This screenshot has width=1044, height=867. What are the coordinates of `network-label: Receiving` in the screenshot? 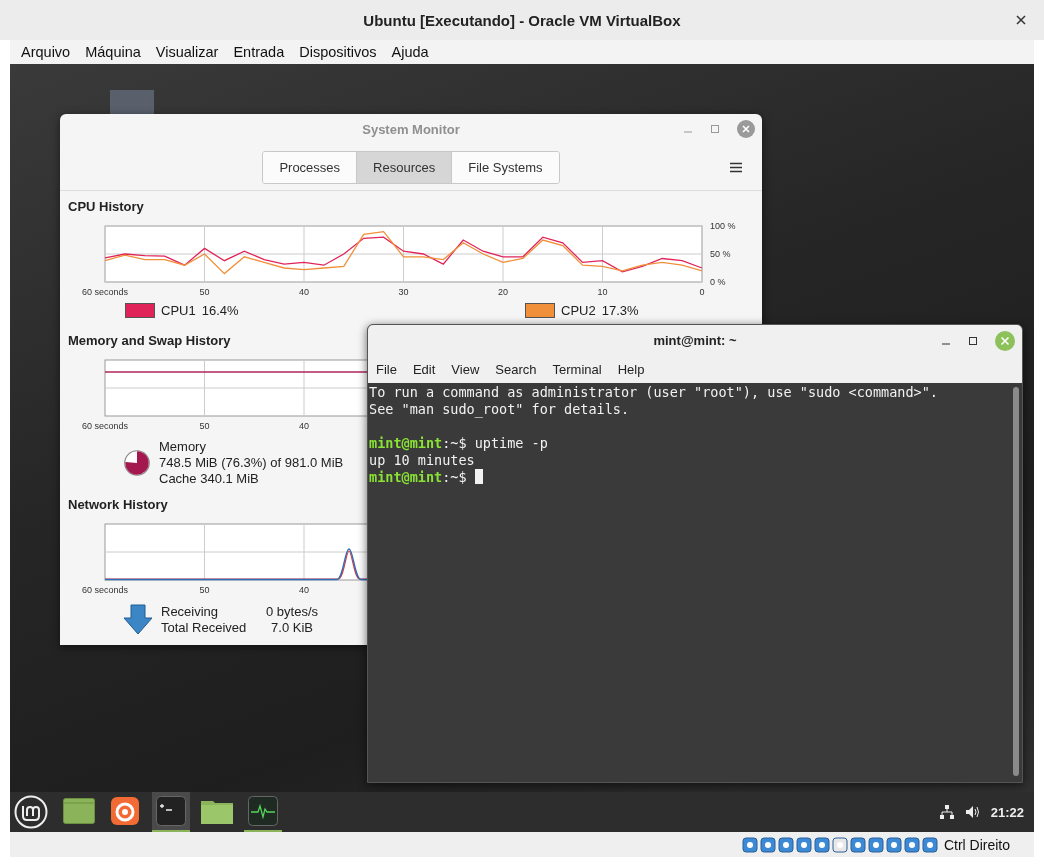 It's located at (190, 612).